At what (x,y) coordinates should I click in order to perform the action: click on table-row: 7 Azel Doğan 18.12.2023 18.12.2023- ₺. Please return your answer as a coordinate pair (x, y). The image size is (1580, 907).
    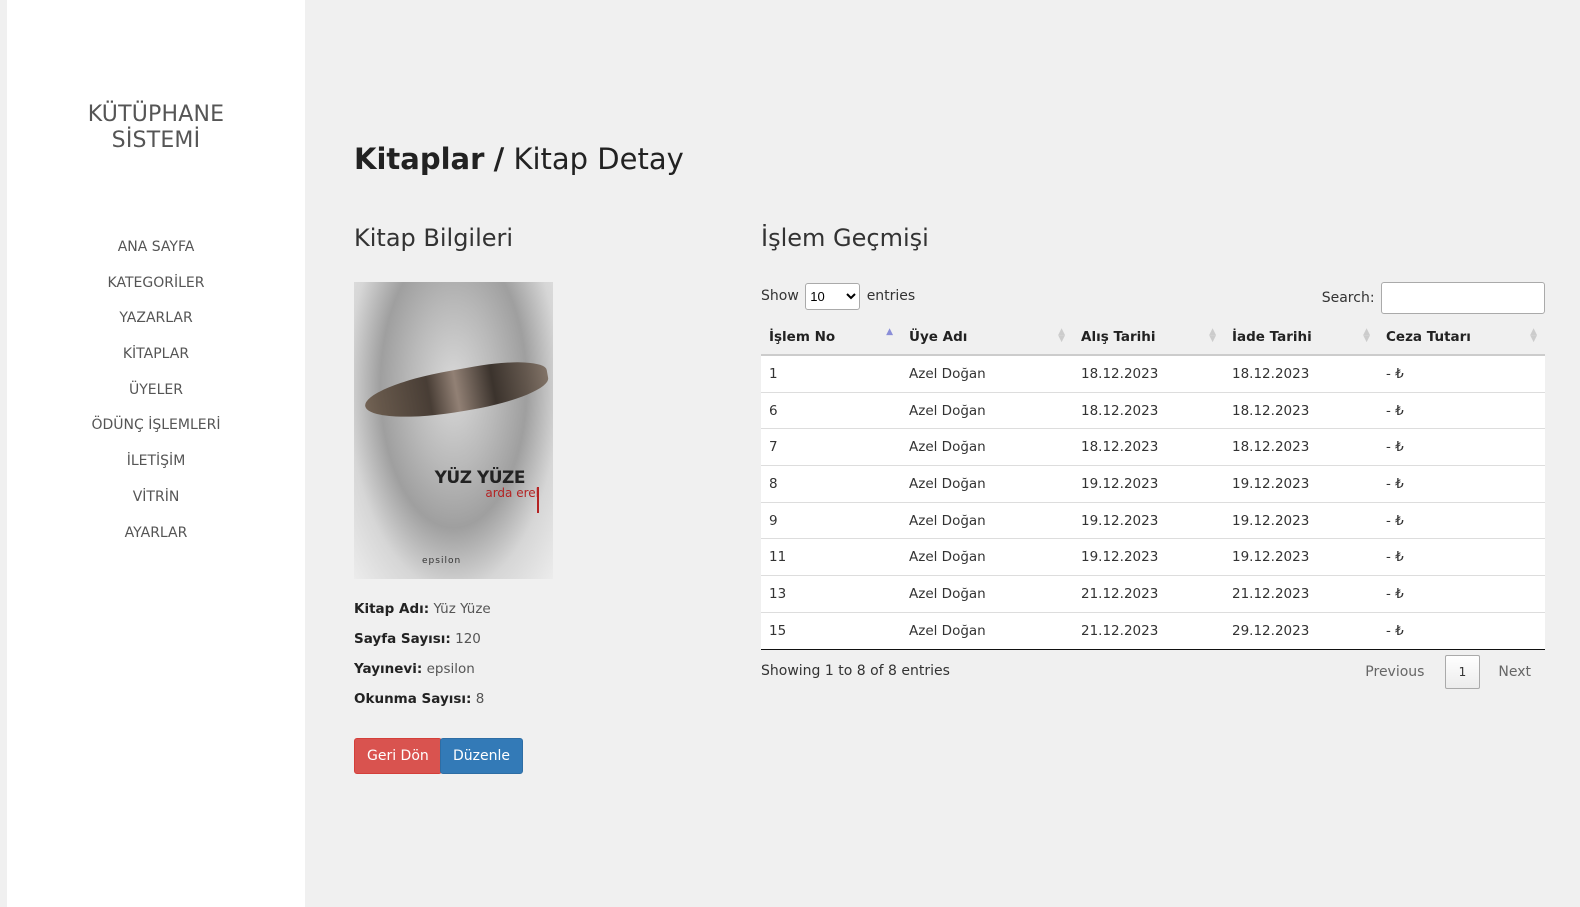
    Looking at the image, I should click on (1153, 447).